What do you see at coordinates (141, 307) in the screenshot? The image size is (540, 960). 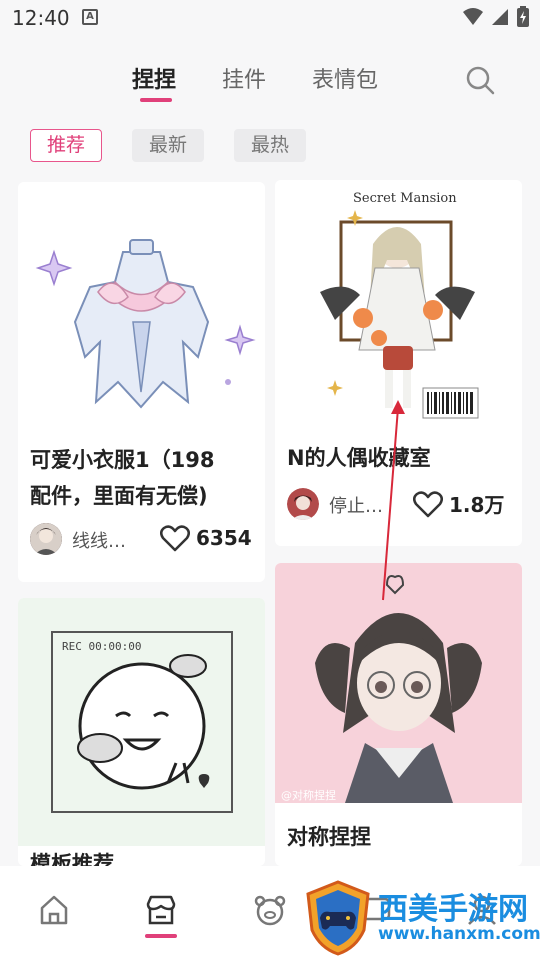 I see `card-image-outfit` at bounding box center [141, 307].